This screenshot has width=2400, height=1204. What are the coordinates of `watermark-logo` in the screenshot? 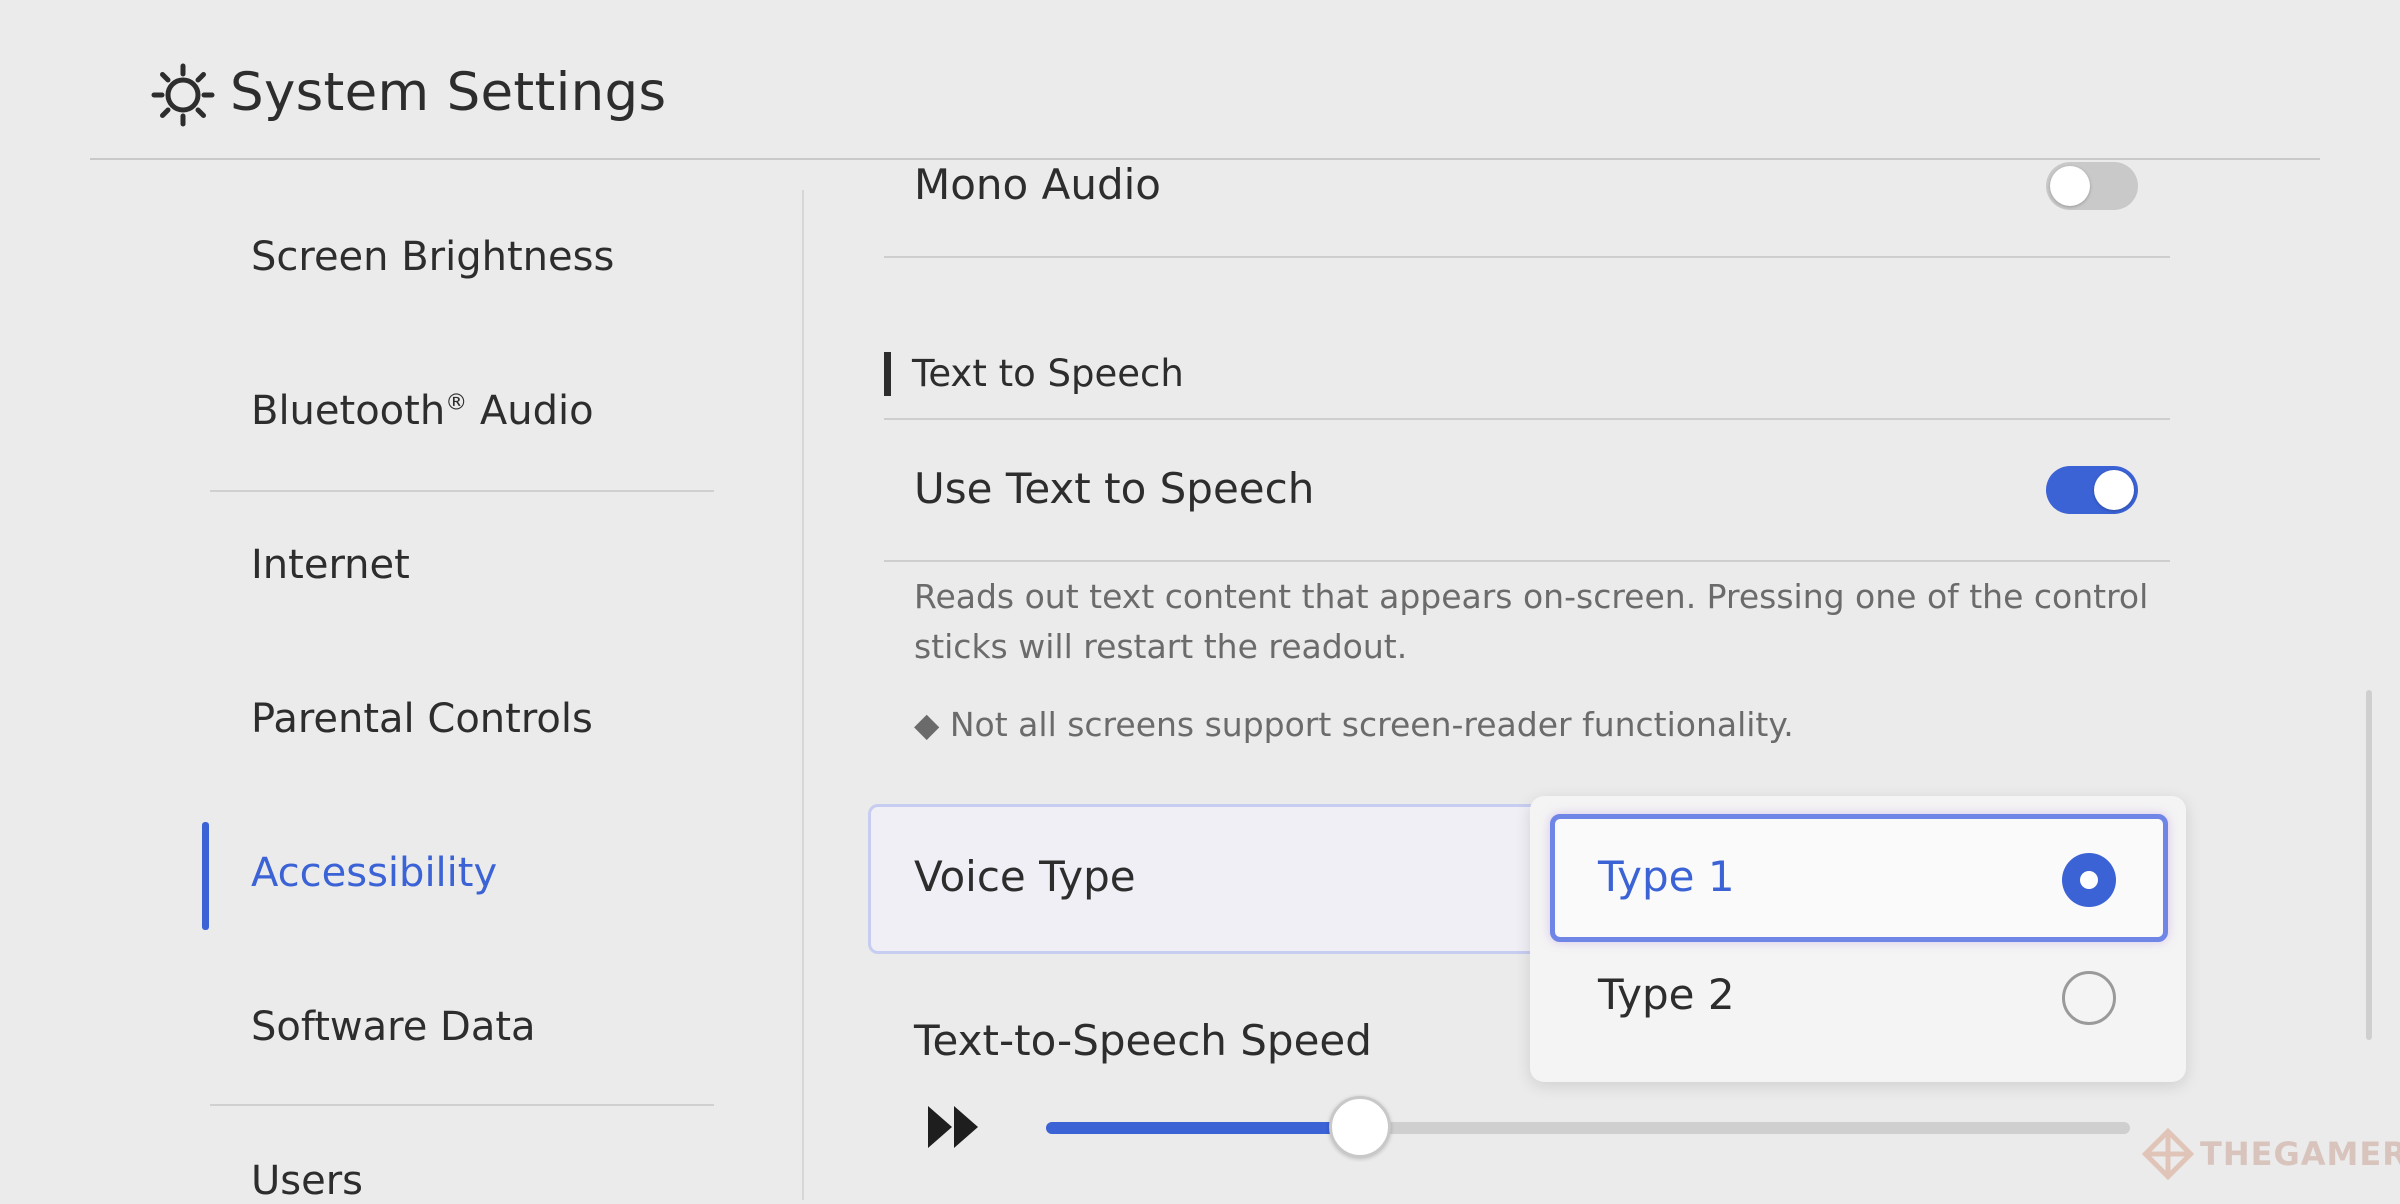 It's located at (2168, 1154).